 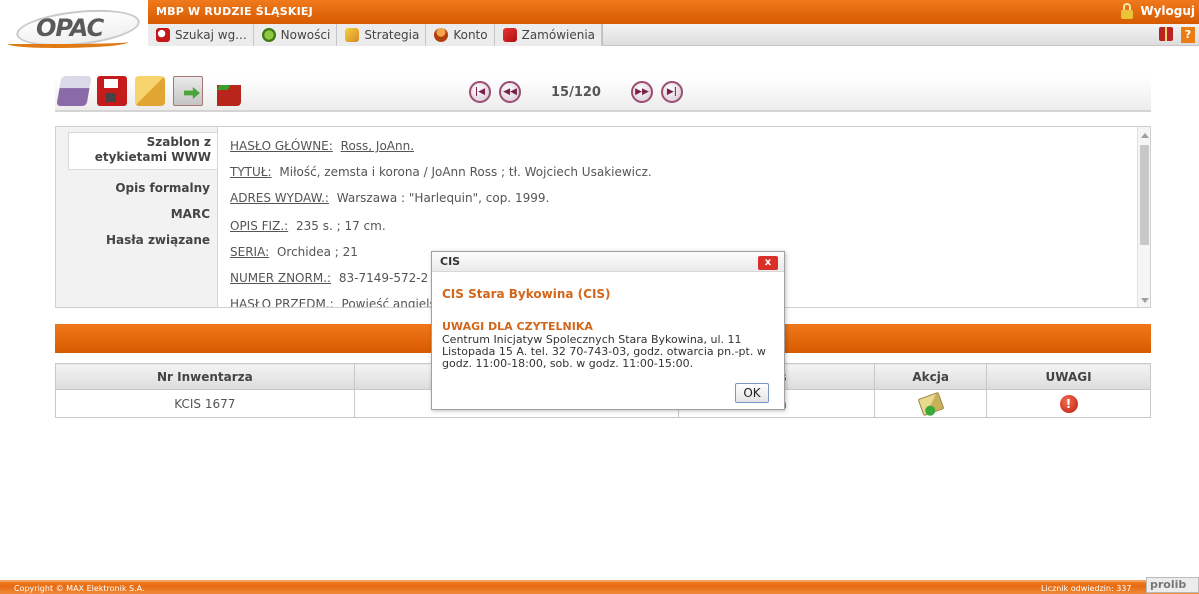 I want to click on record-pager: |◀ ◀◀ 15/120 ▶▶ ▶|, so click(x=576, y=92).